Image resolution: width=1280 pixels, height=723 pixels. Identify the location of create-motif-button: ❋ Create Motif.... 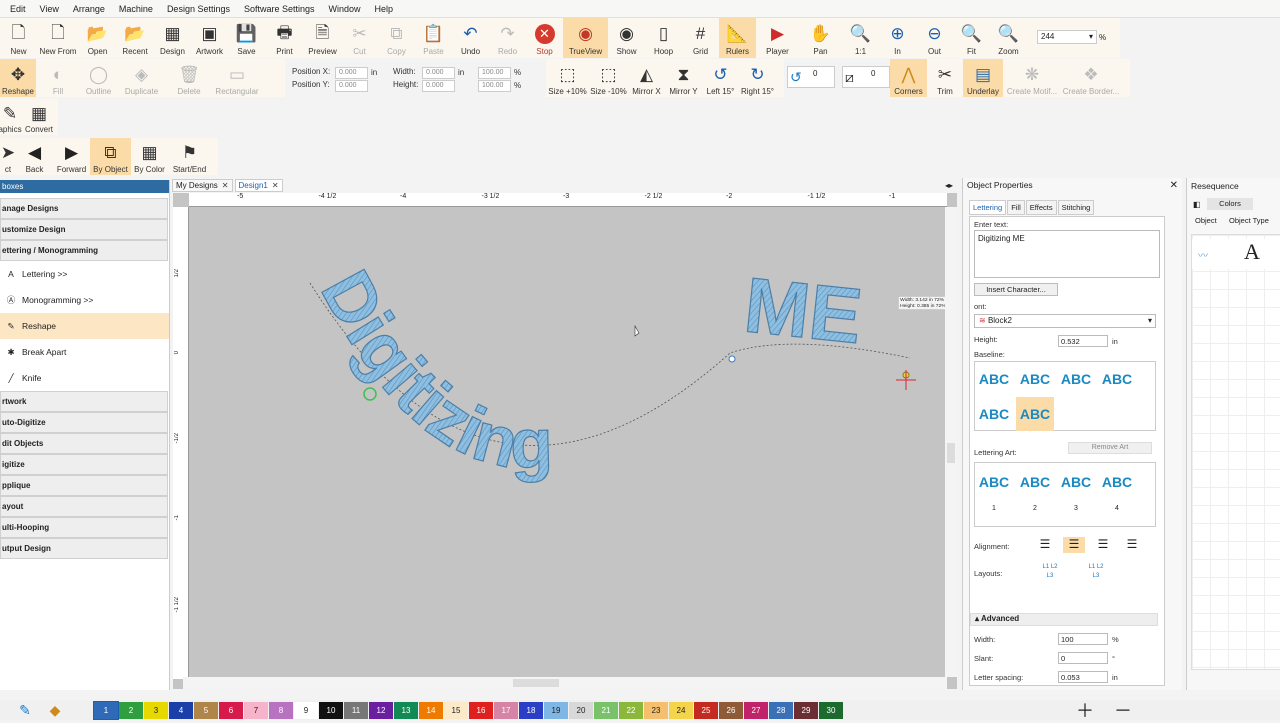
(1032, 78).